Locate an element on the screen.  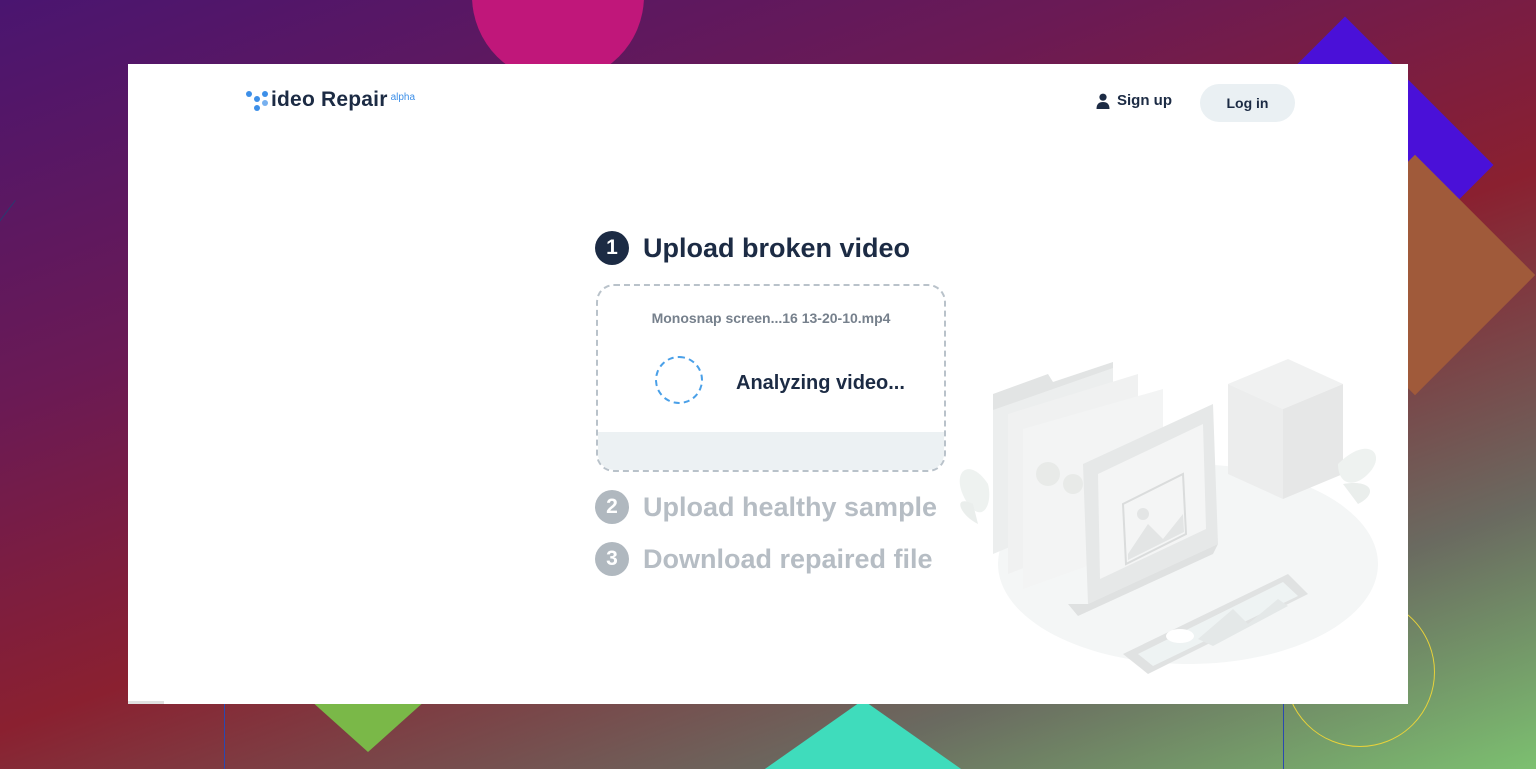
step-upload-healthy: 2 Upload healthy sample is located at coordinates (766, 507).